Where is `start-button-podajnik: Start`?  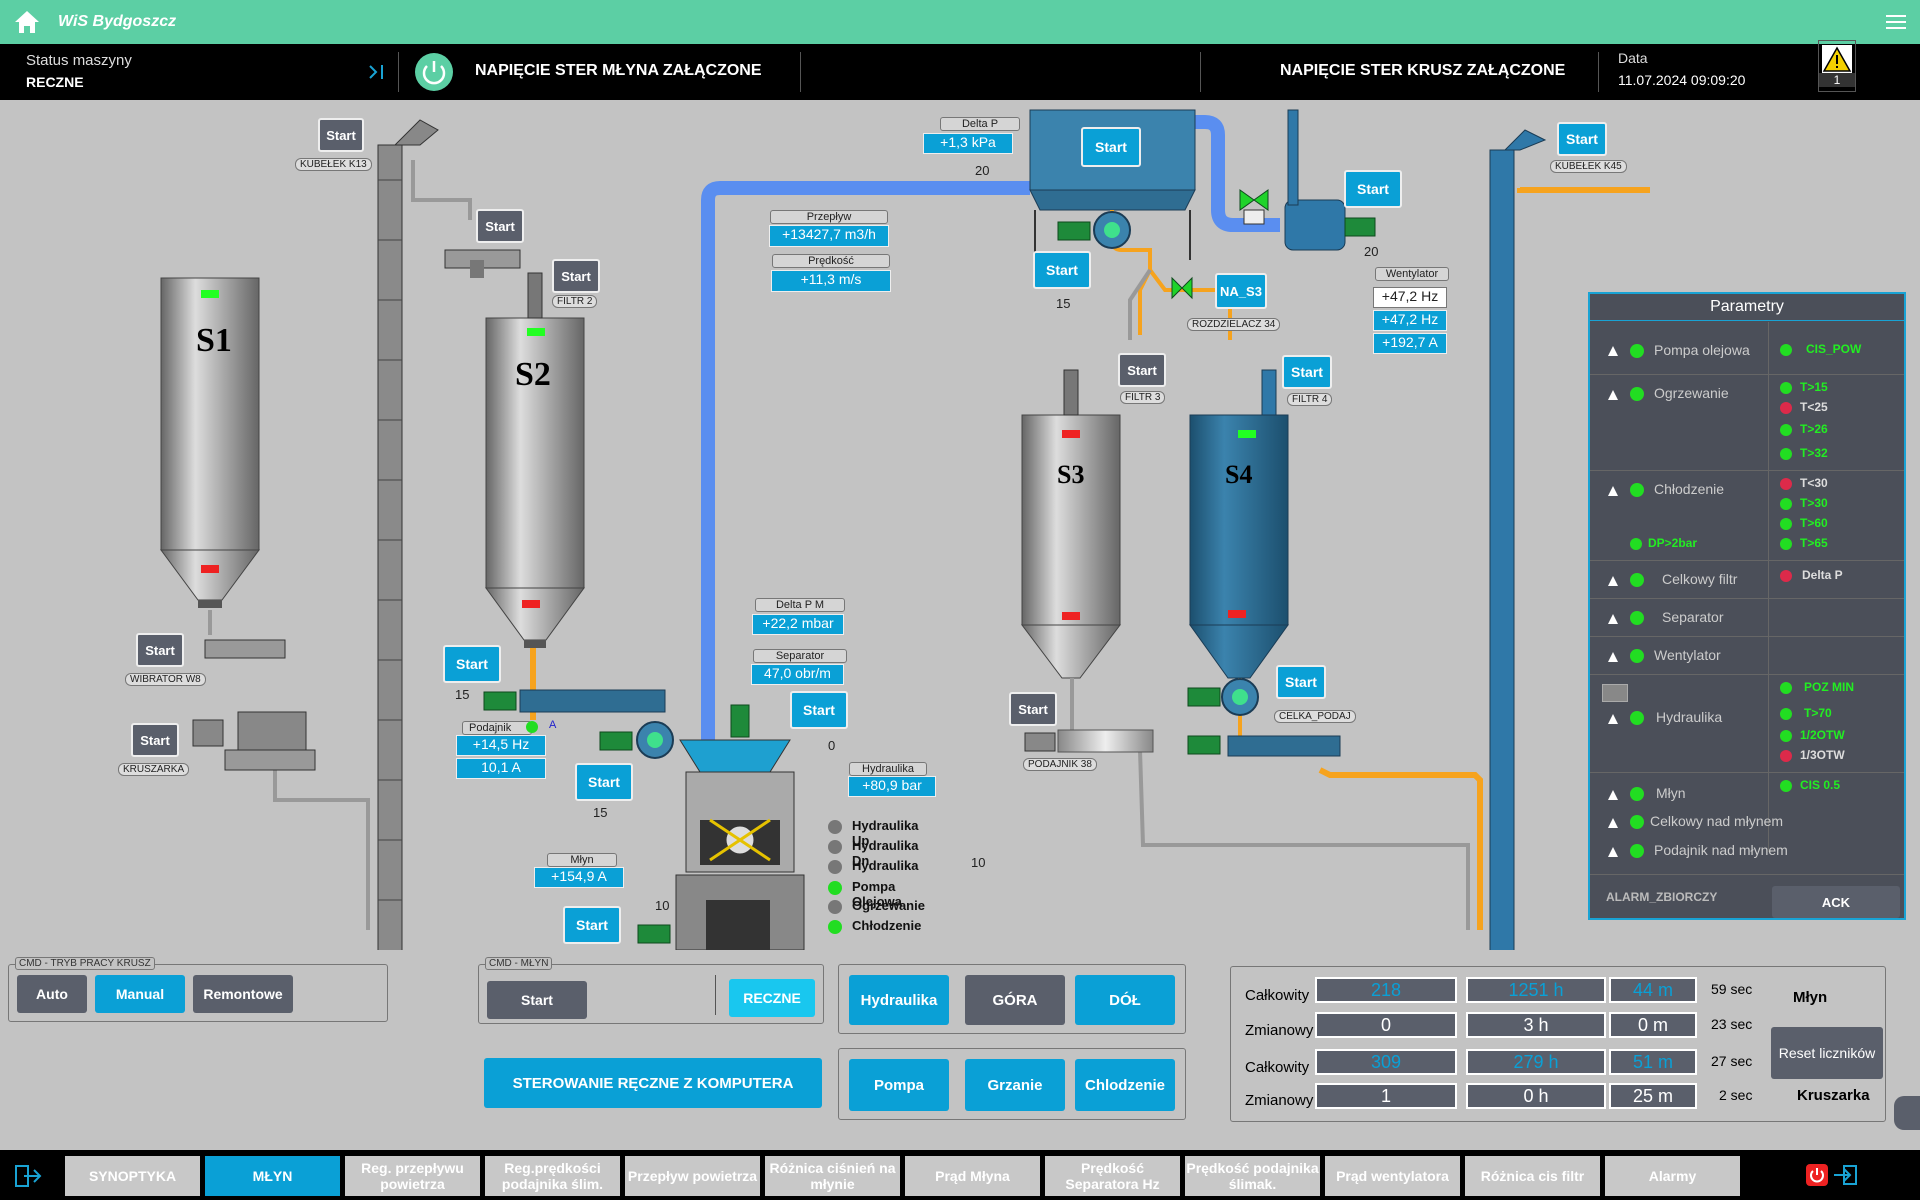 start-button-podajnik: Start is located at coordinates (472, 664).